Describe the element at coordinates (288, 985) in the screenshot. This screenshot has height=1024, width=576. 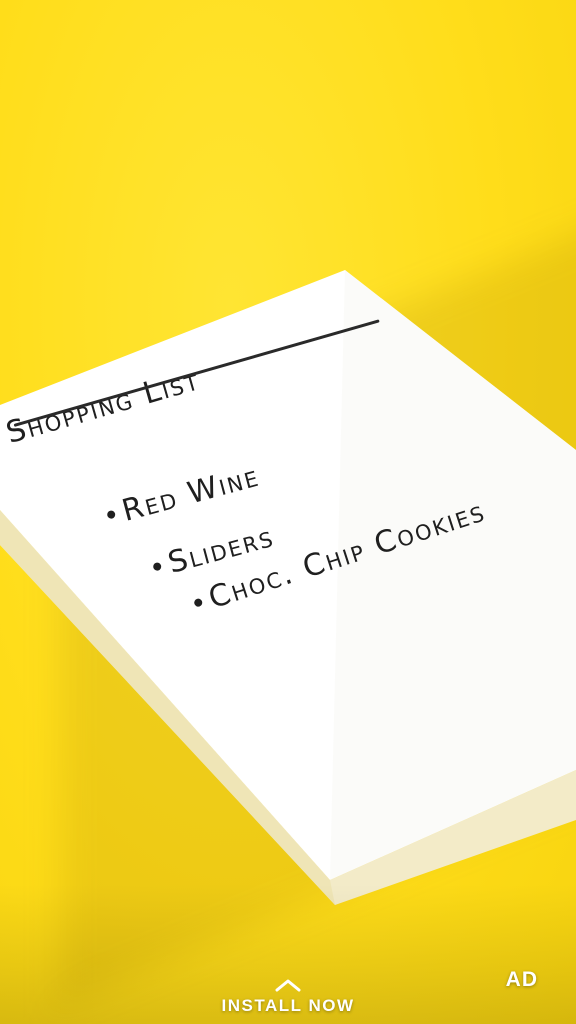
I see `chevron-up-icon` at that location.